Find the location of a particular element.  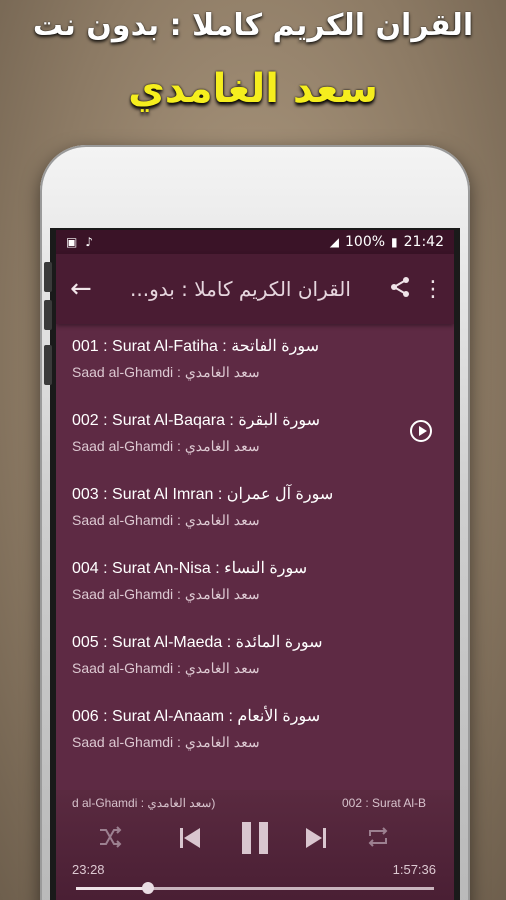

image-icon: ▣ is located at coordinates (72, 242).